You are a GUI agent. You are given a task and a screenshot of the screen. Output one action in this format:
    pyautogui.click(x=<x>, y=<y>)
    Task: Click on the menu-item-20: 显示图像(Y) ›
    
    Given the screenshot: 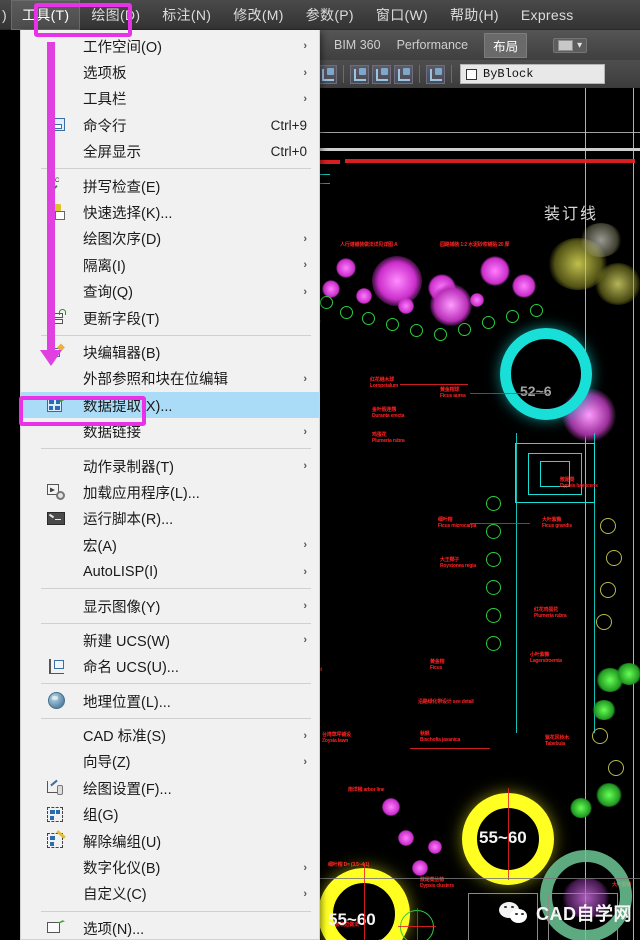 What is the action you would take?
    pyautogui.click(x=170, y=606)
    